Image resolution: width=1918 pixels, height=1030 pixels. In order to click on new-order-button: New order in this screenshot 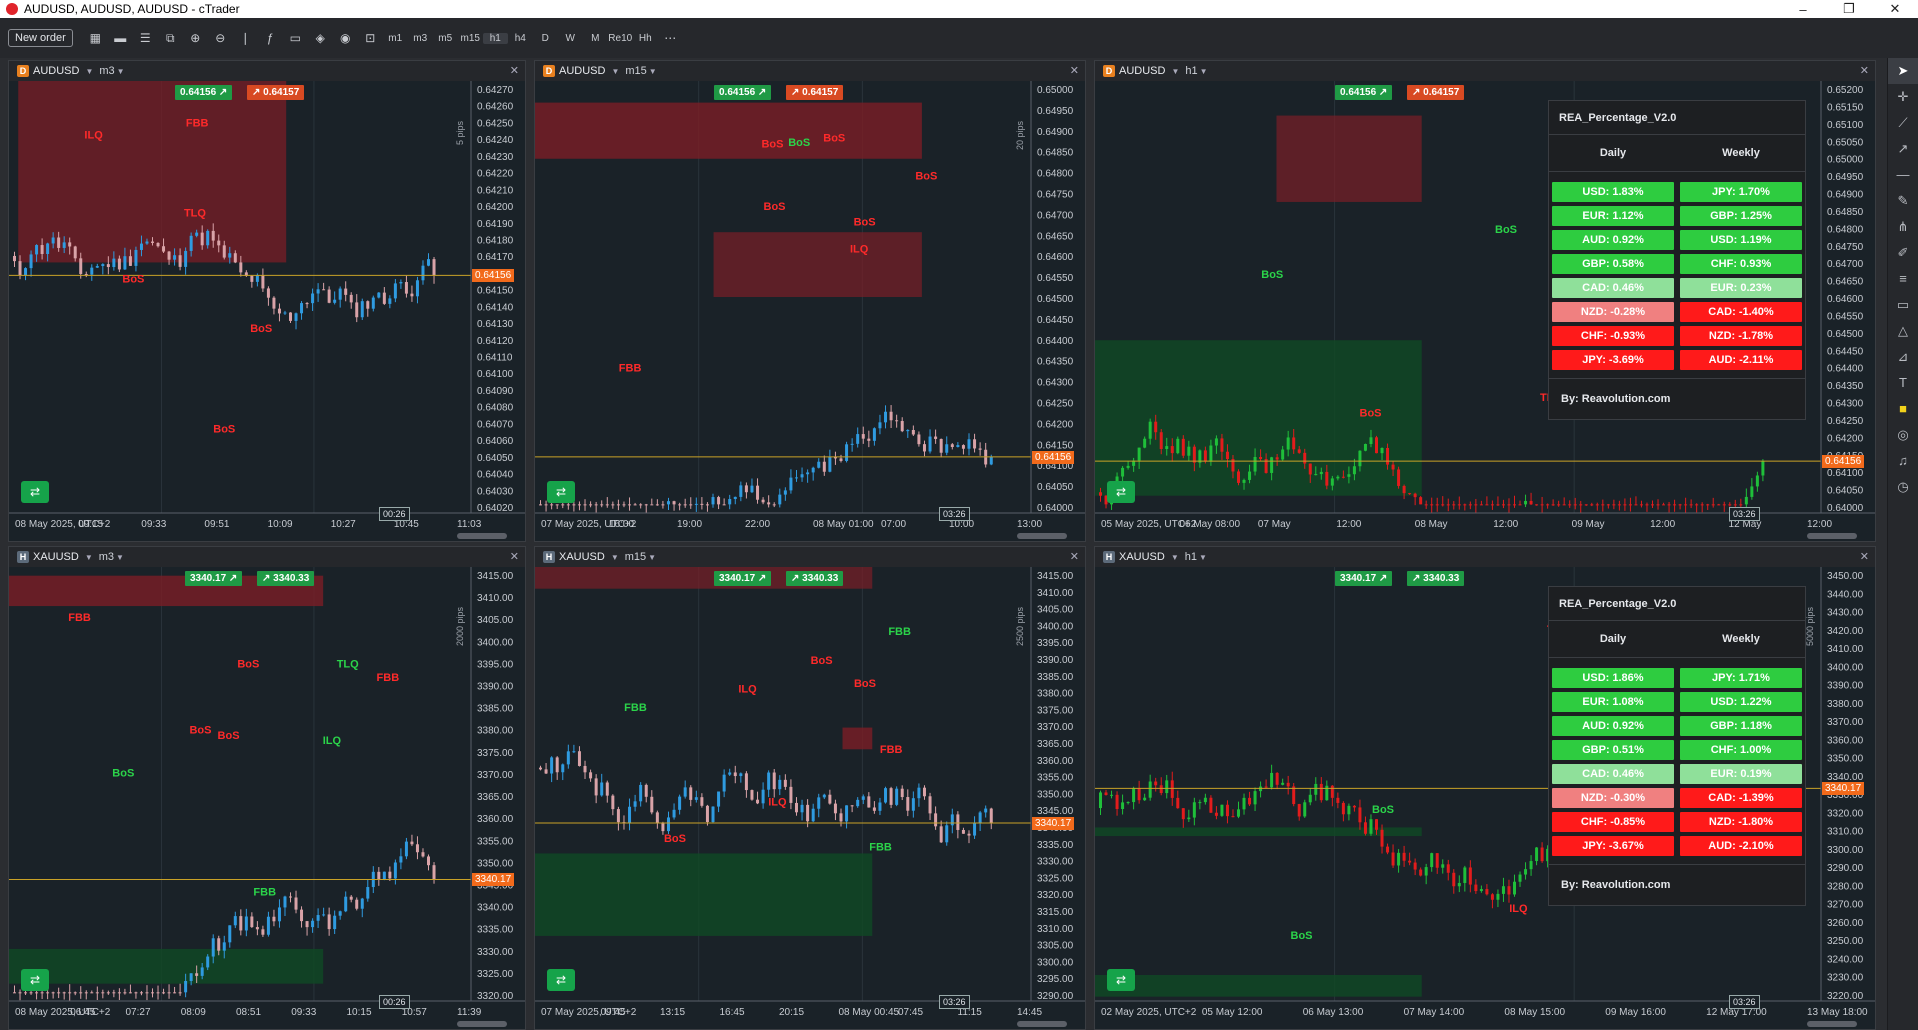, I will do `click(40, 38)`.